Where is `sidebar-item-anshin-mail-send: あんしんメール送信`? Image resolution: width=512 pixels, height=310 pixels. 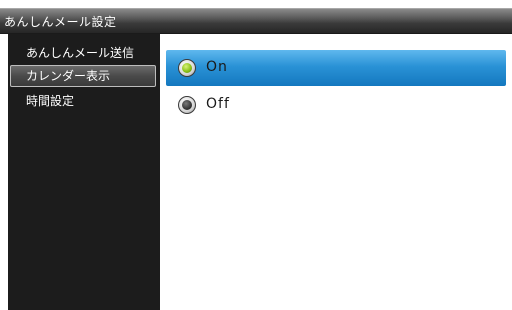 sidebar-item-anshin-mail-send: あんしんメール送信 is located at coordinates (83, 53).